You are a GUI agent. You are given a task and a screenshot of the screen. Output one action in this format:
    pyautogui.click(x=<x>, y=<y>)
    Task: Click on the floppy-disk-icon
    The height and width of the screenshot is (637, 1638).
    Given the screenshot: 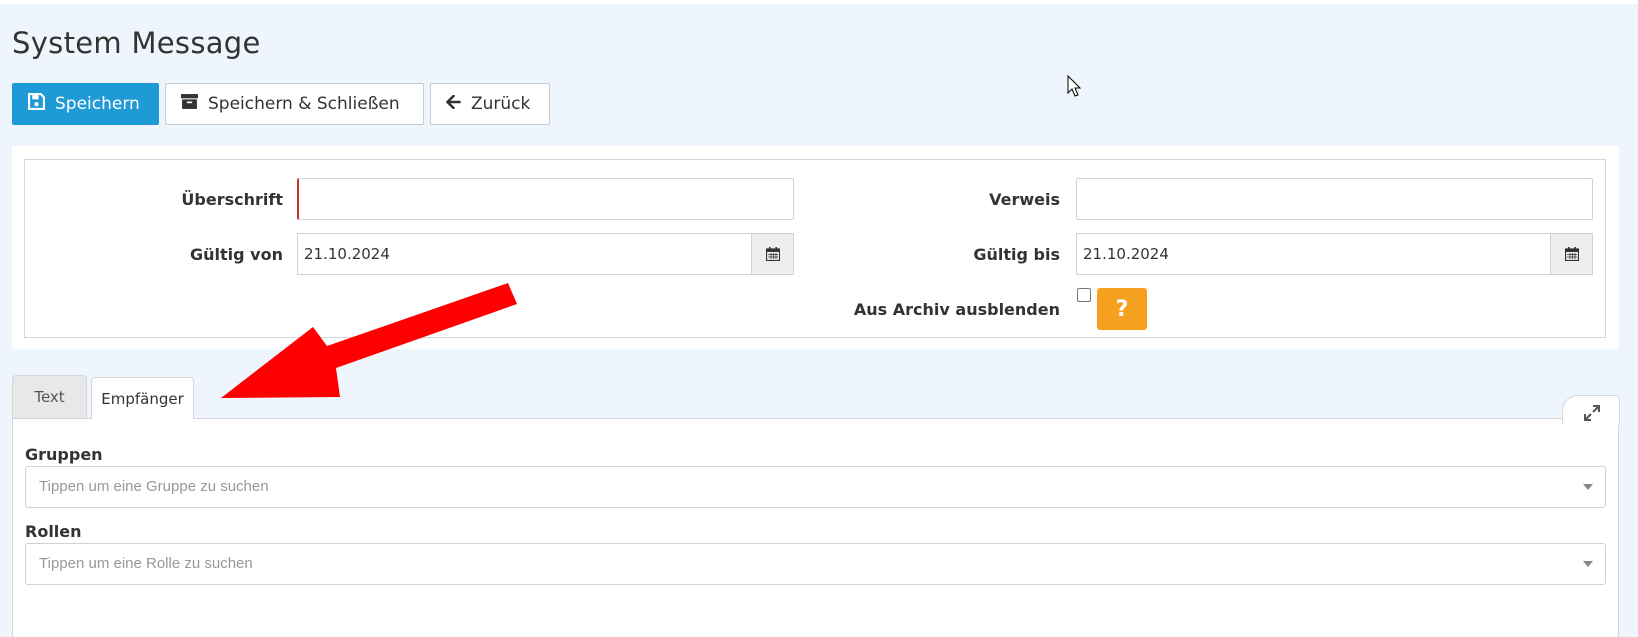 What is the action you would take?
    pyautogui.click(x=36, y=104)
    